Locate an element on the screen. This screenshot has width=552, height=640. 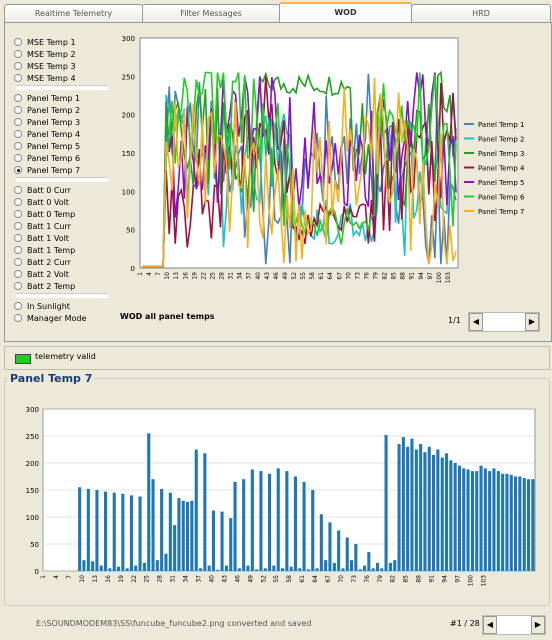
radio-batt-1-curr: Batt 1 Curr is located at coordinates (42, 226).